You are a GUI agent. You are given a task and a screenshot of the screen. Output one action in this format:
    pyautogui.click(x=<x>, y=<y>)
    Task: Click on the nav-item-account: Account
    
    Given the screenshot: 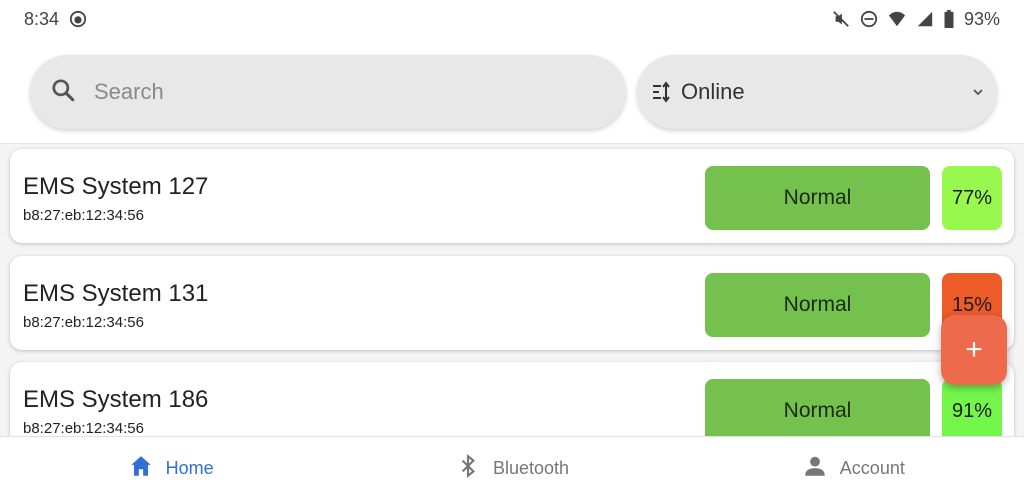 What is the action you would take?
    pyautogui.click(x=853, y=468)
    